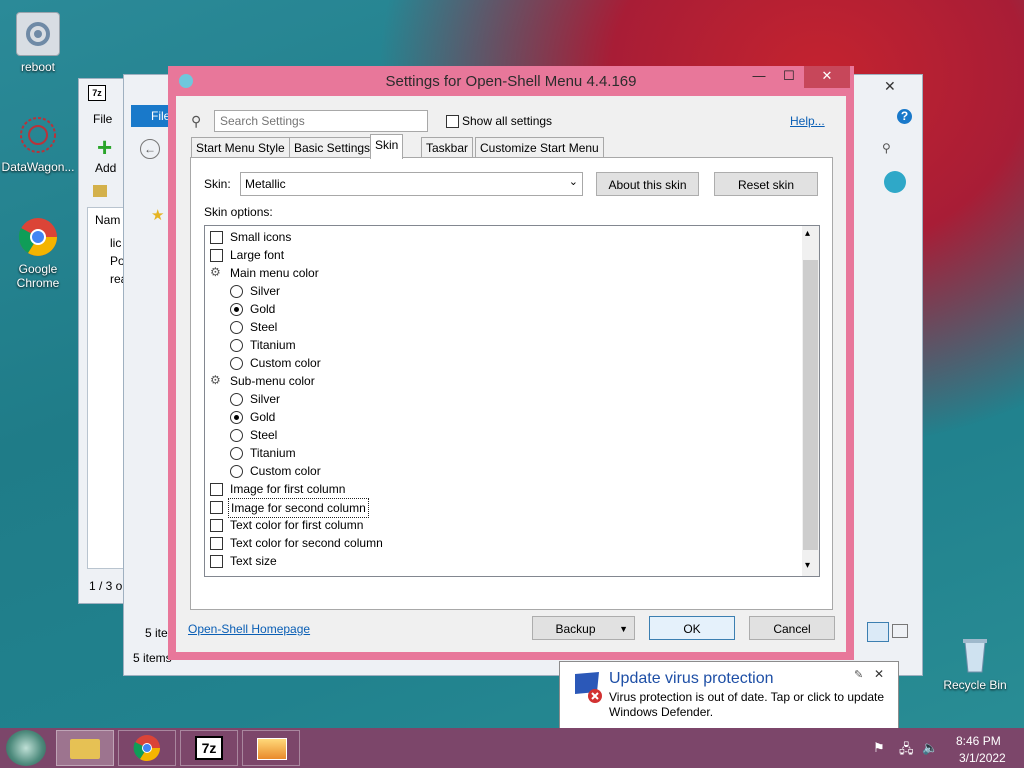  What do you see at coordinates (265, 184) in the screenshot?
I see `skin-select-value: Metallic` at bounding box center [265, 184].